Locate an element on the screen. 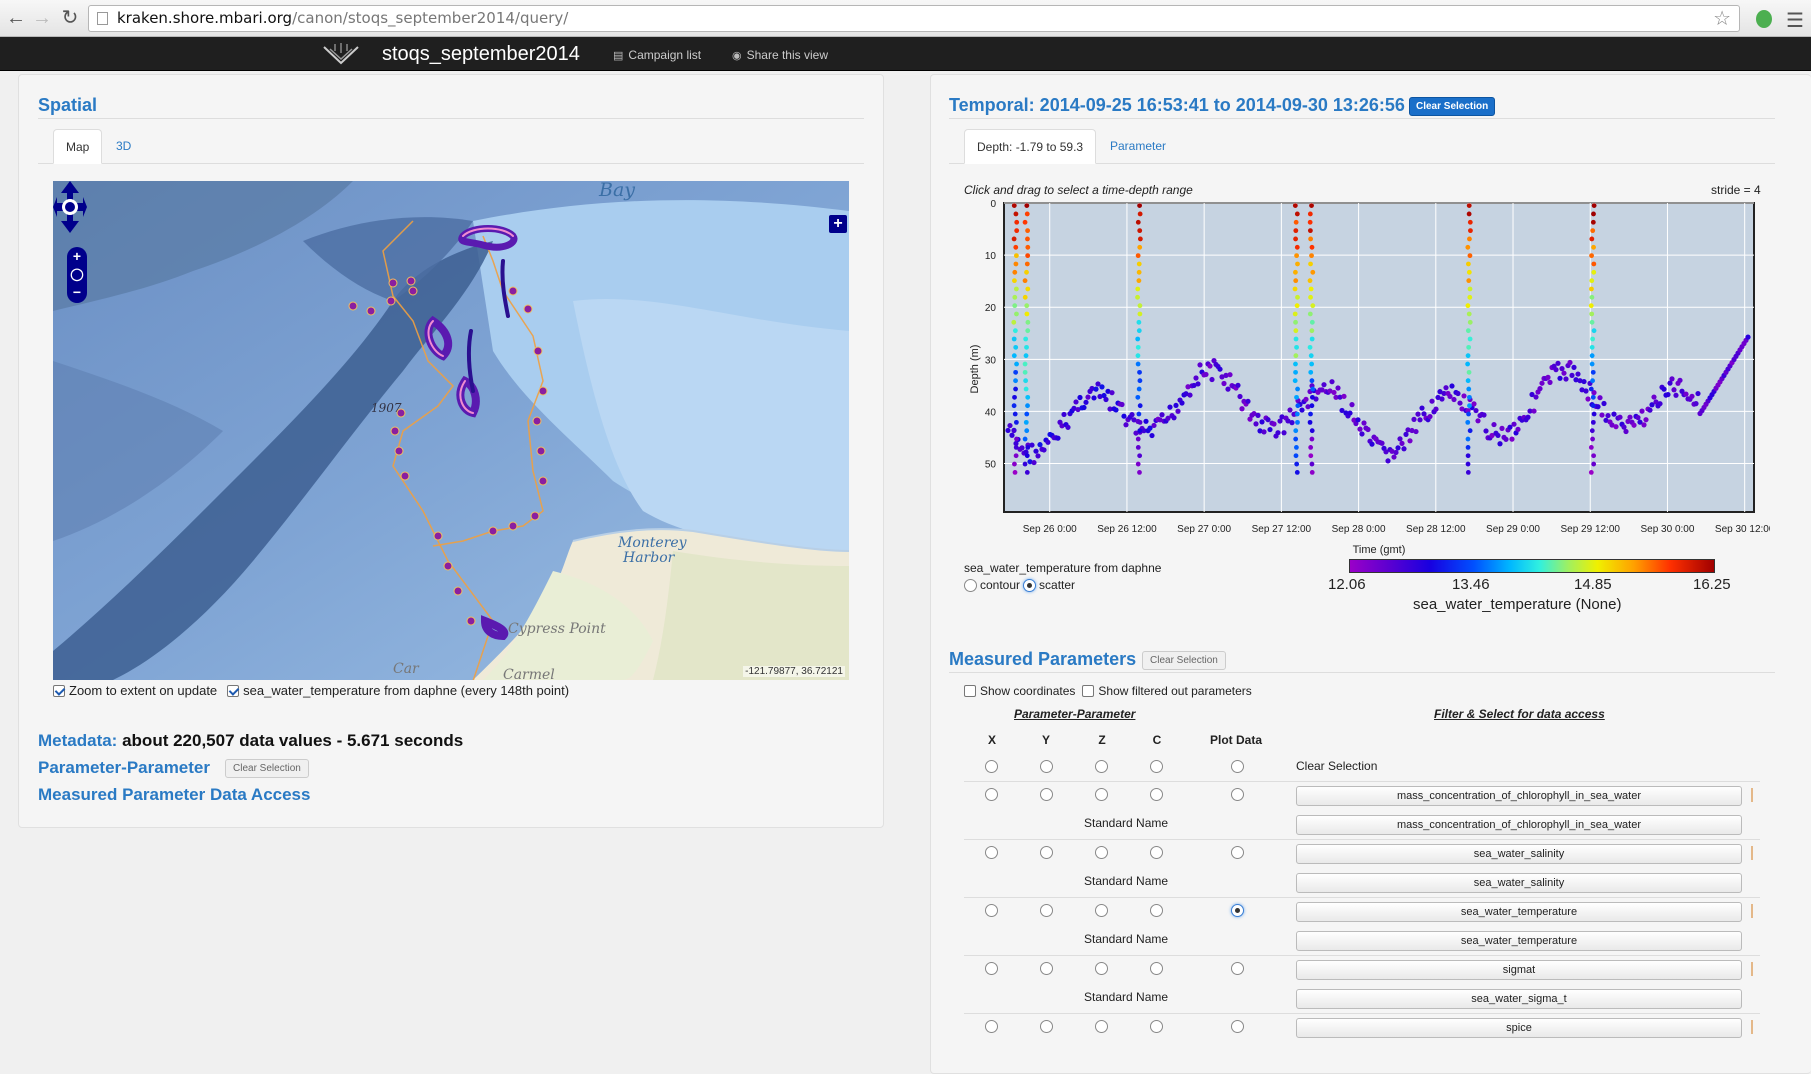 The width and height of the screenshot is (1811, 1074). app-title: stoqs_september2014 is located at coordinates (481, 54).